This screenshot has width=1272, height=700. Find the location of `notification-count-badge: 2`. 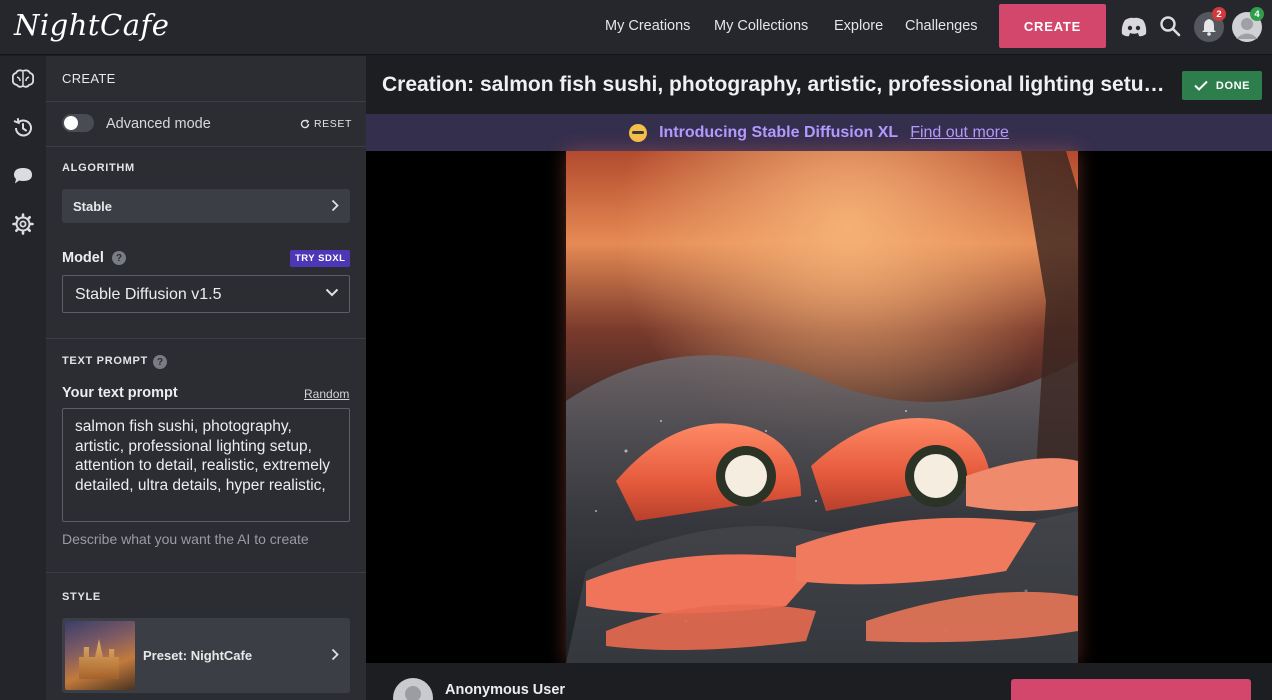

notification-count-badge: 2 is located at coordinates (1219, 14).